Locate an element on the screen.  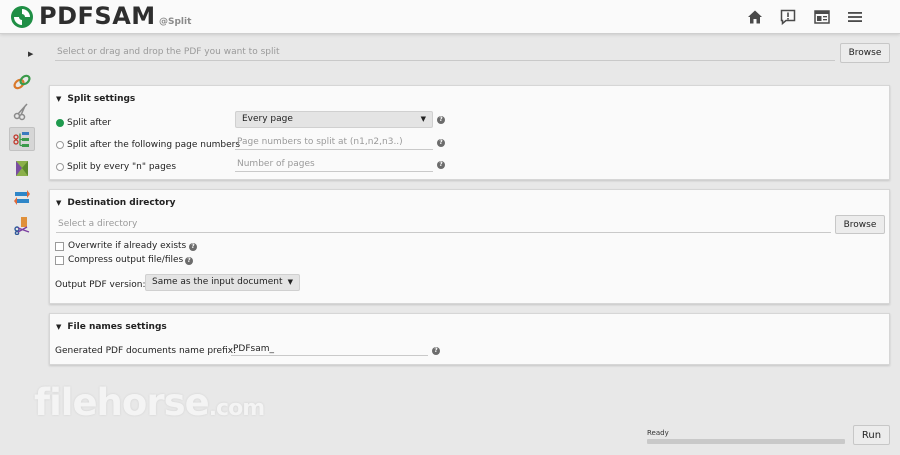
status-text: Ready is located at coordinates (658, 433).